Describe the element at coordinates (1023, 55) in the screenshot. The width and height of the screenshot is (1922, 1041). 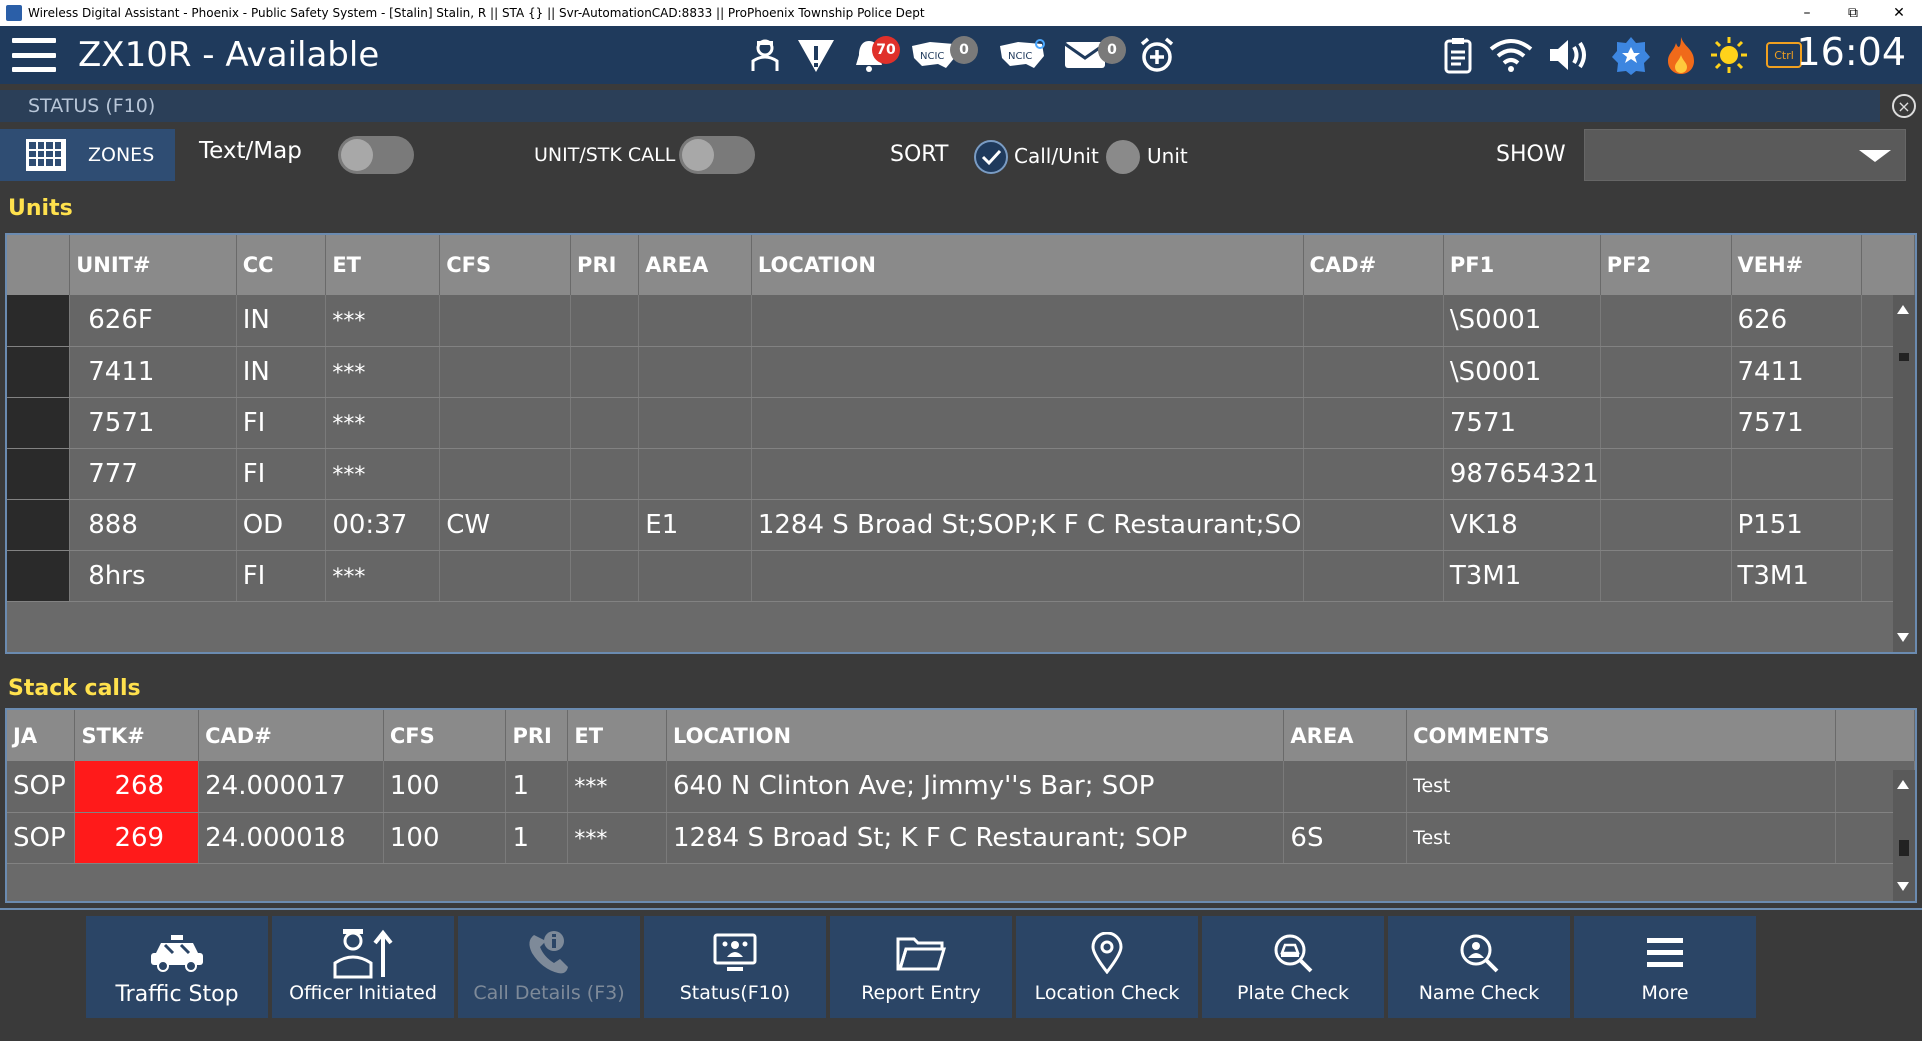
I see `ncic-map-2-icon: NCIC` at that location.